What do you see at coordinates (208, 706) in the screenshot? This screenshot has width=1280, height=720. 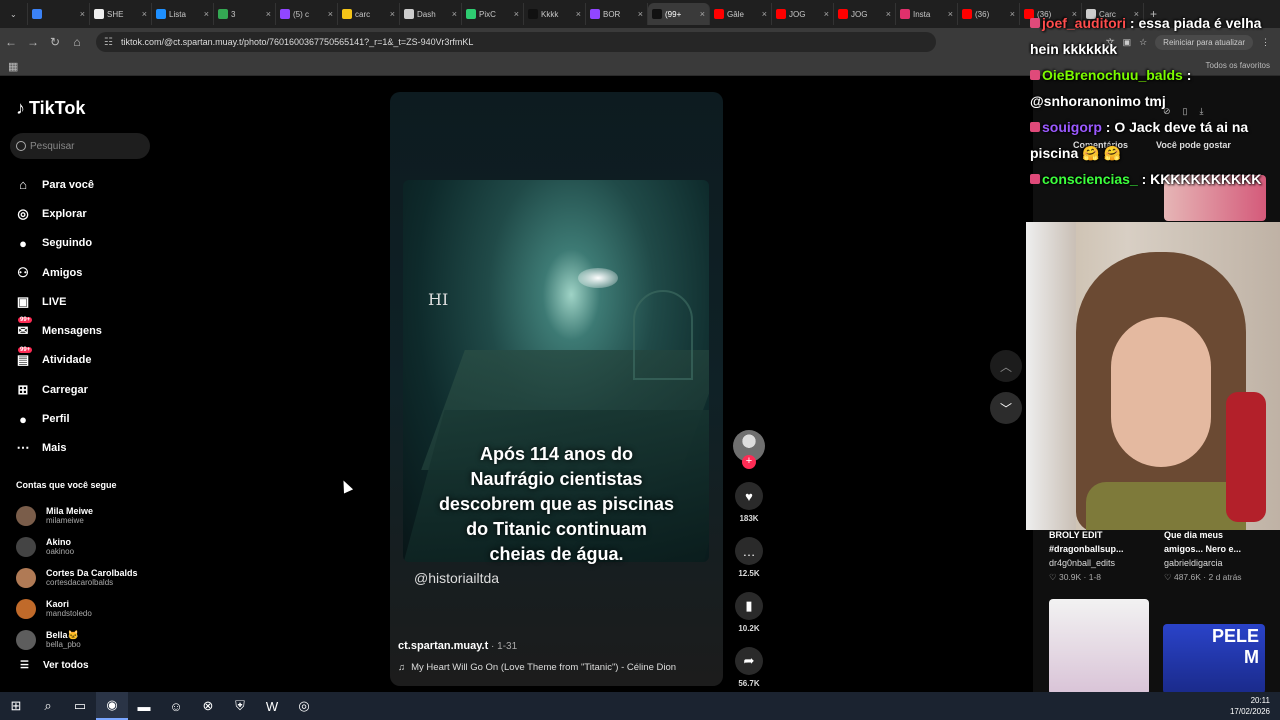 I see `xbox-icon: ⊗` at bounding box center [208, 706].